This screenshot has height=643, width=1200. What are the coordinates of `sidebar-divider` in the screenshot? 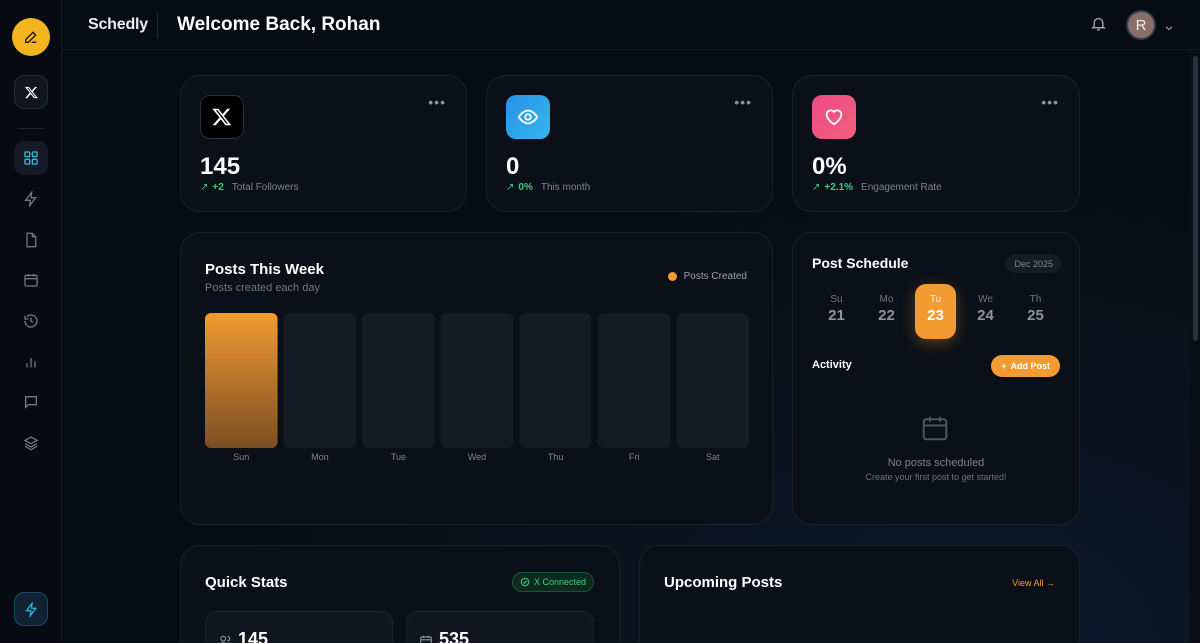 It's located at (31, 128).